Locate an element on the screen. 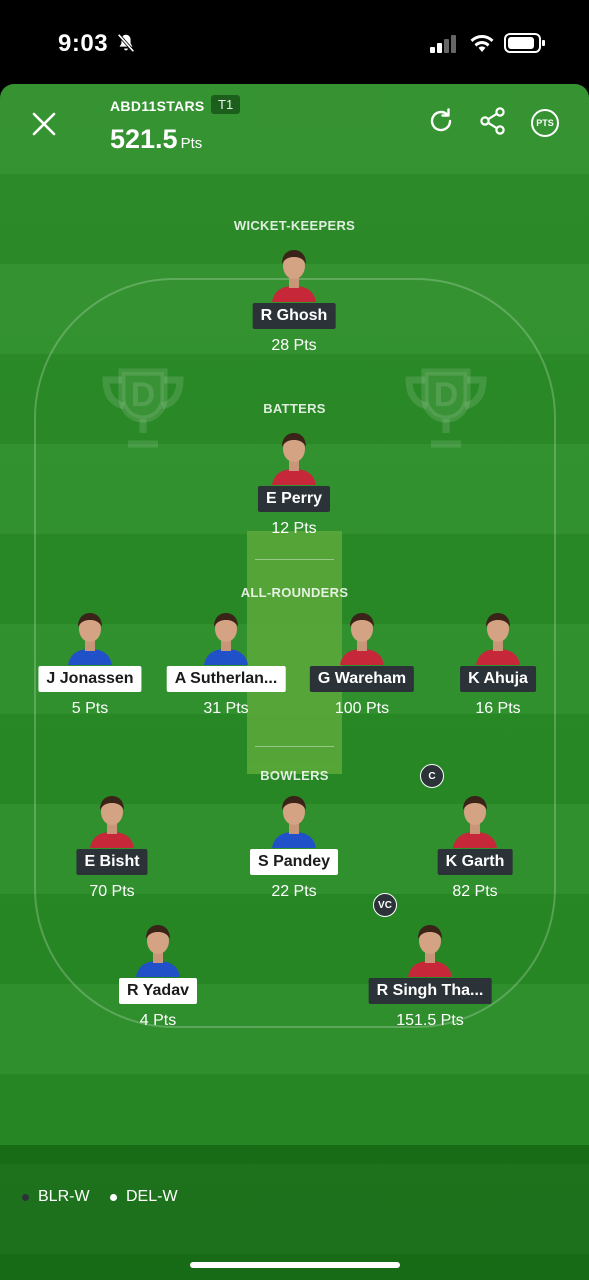 Image resolution: width=589 pixels, height=1280 pixels. home-indicator is located at coordinates (295, 1265).